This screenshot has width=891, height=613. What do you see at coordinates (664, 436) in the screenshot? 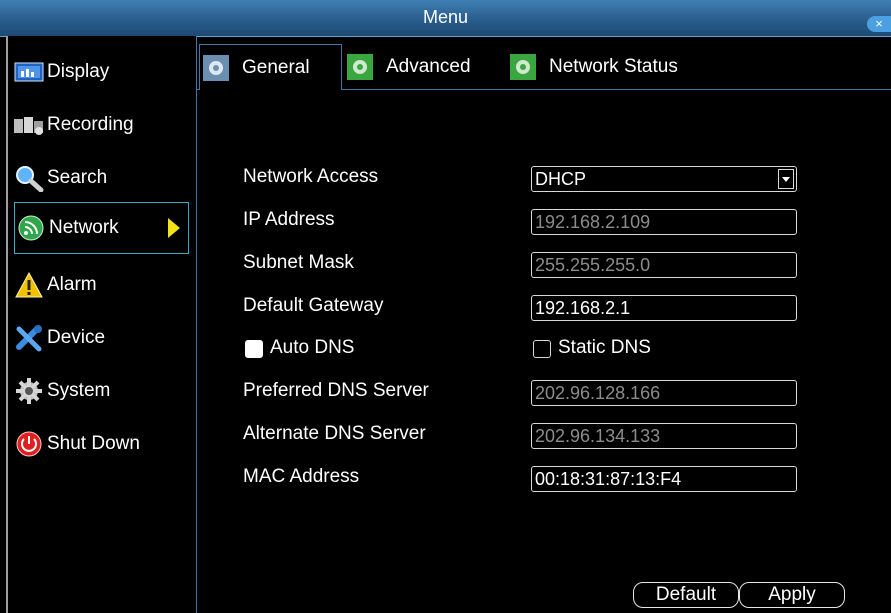
I see `alternate-dns-field: 202.96.134.133` at bounding box center [664, 436].